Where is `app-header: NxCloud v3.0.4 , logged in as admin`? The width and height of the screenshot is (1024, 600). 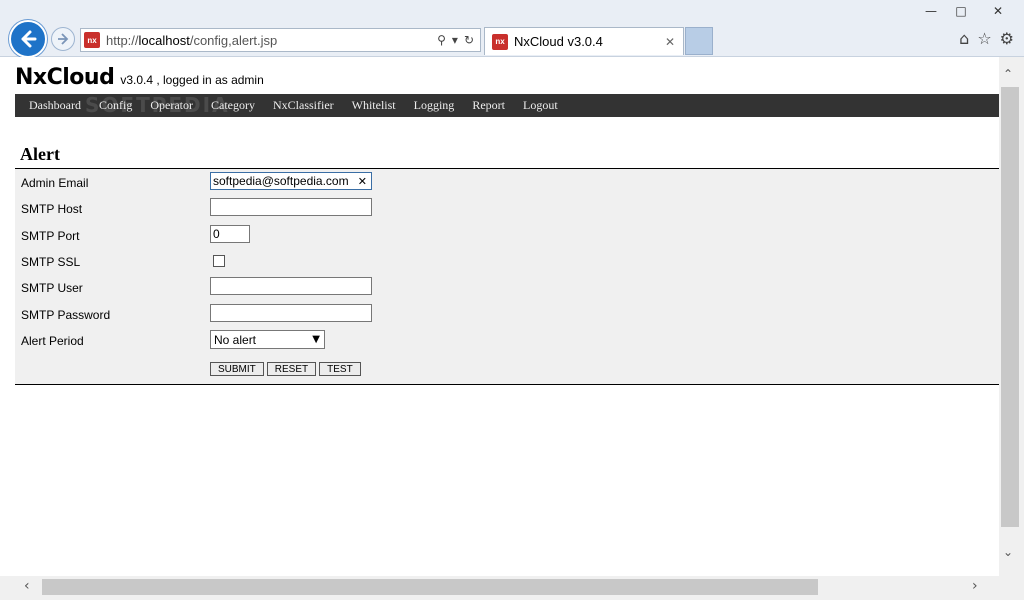
app-header: NxCloud v3.0.4 , logged in as admin is located at coordinates (139, 77).